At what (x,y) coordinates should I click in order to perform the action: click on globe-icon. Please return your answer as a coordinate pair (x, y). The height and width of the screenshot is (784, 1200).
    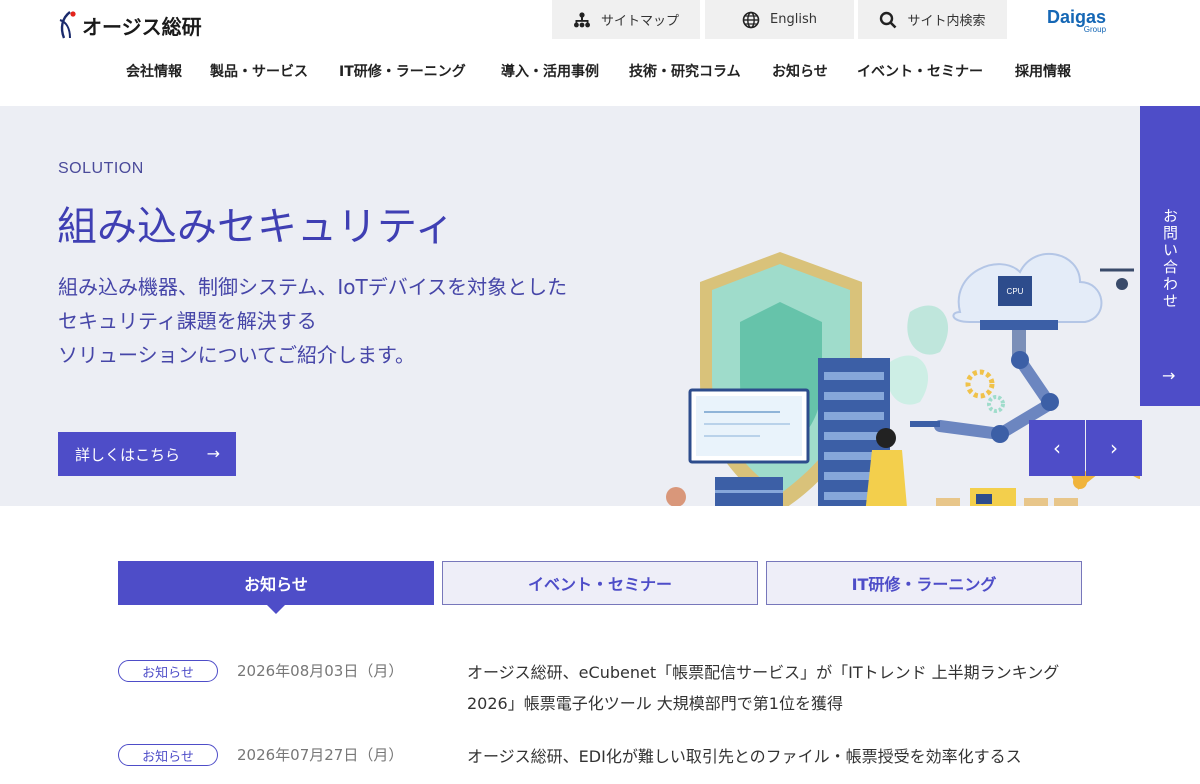
    Looking at the image, I should click on (751, 19).